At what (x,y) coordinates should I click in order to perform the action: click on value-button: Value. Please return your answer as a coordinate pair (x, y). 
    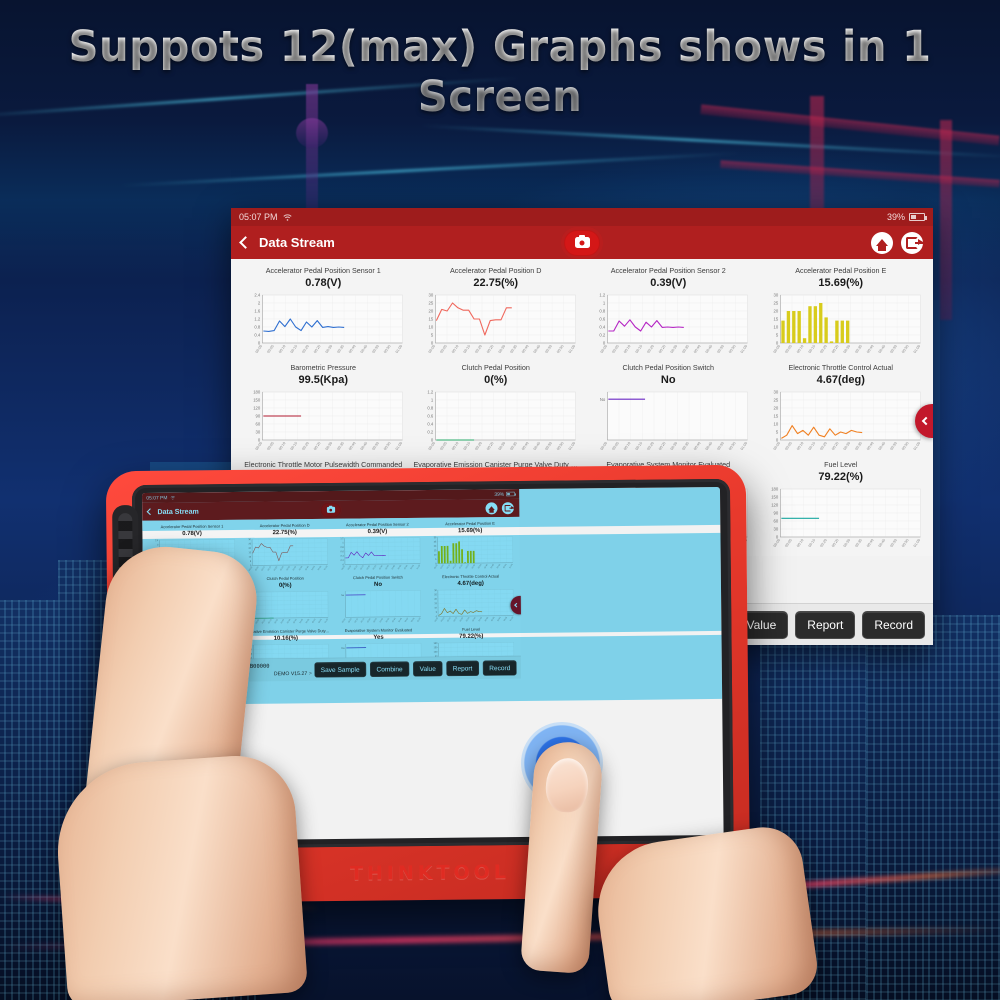
    Looking at the image, I should click on (427, 668).